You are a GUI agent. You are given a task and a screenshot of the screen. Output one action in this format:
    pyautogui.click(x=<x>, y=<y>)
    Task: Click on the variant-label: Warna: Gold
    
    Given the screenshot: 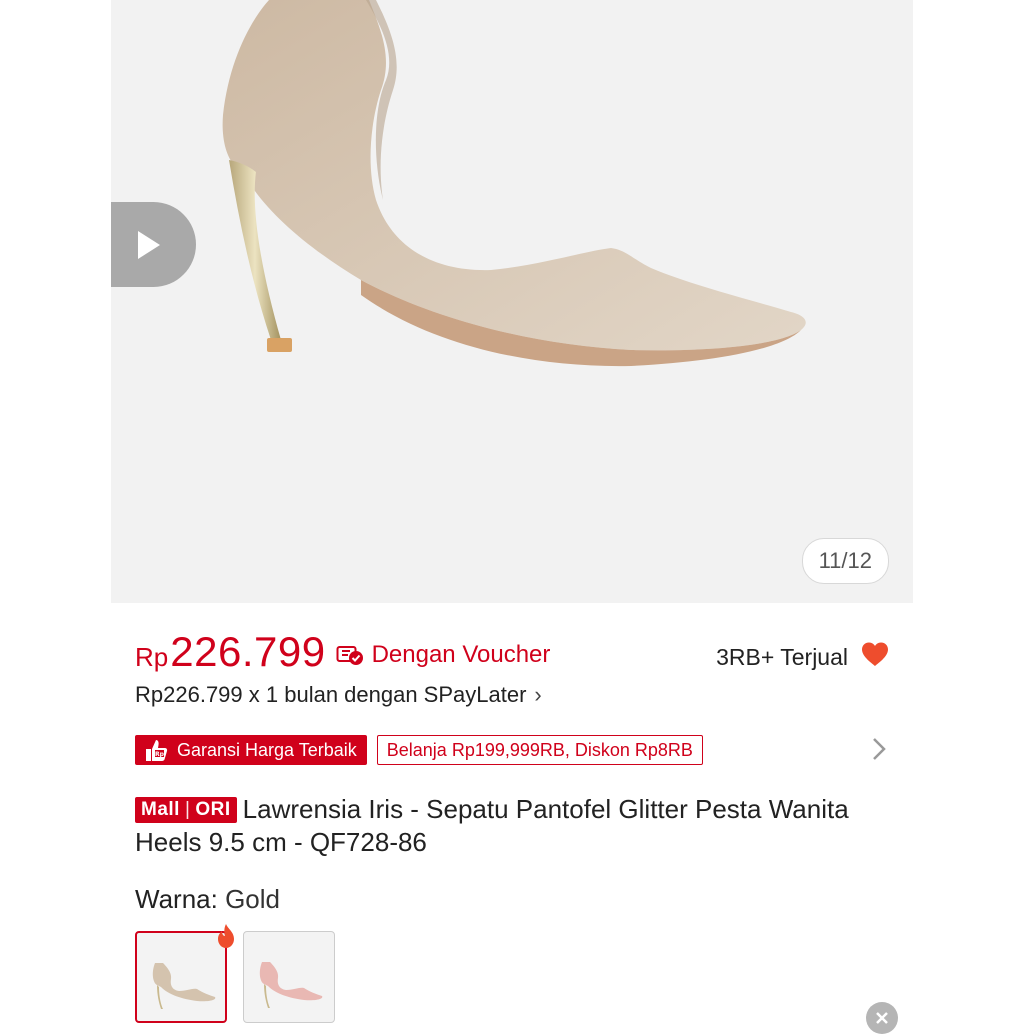 What is the action you would take?
    pyautogui.click(x=207, y=899)
    